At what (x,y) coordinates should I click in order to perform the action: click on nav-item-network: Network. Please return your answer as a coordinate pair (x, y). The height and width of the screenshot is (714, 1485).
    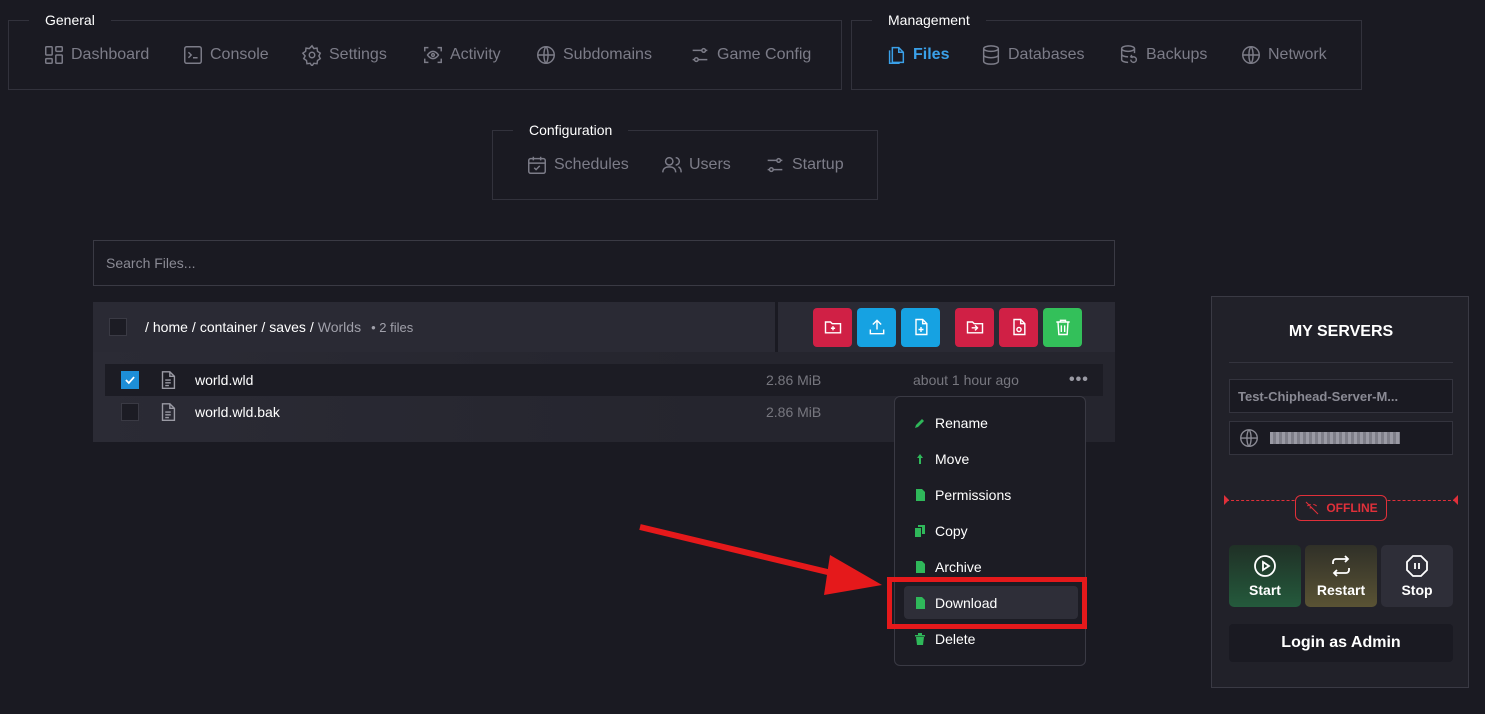
    Looking at the image, I should click on (1283, 55).